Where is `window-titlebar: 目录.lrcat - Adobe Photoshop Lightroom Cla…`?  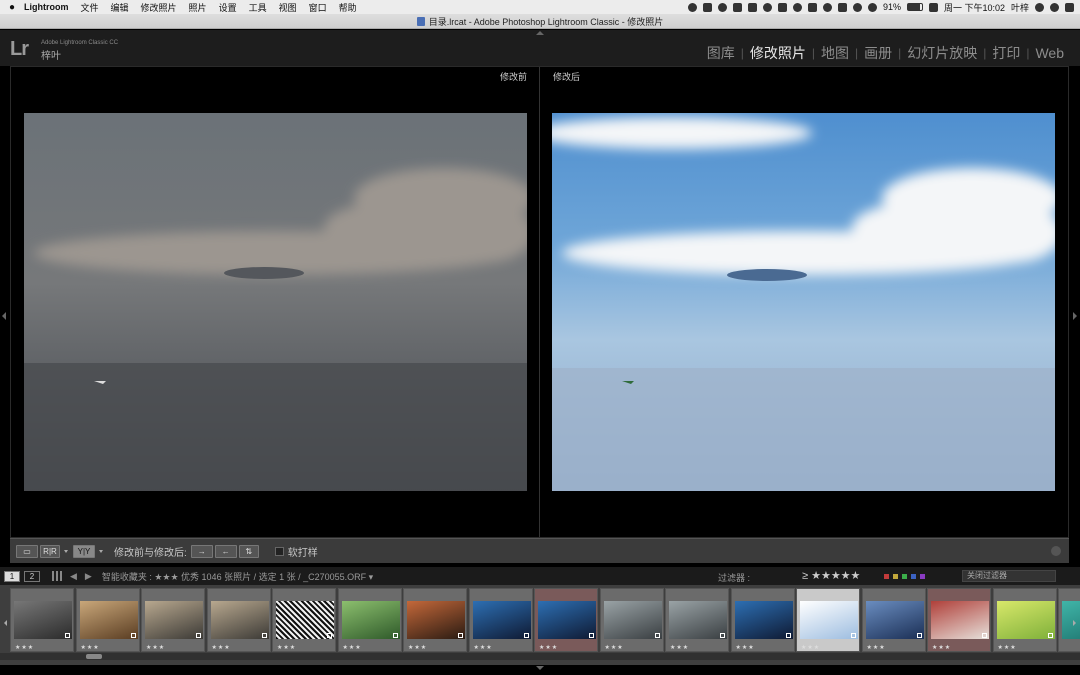 window-titlebar: 目录.lrcat - Adobe Photoshop Lightroom Cla… is located at coordinates (540, 21).